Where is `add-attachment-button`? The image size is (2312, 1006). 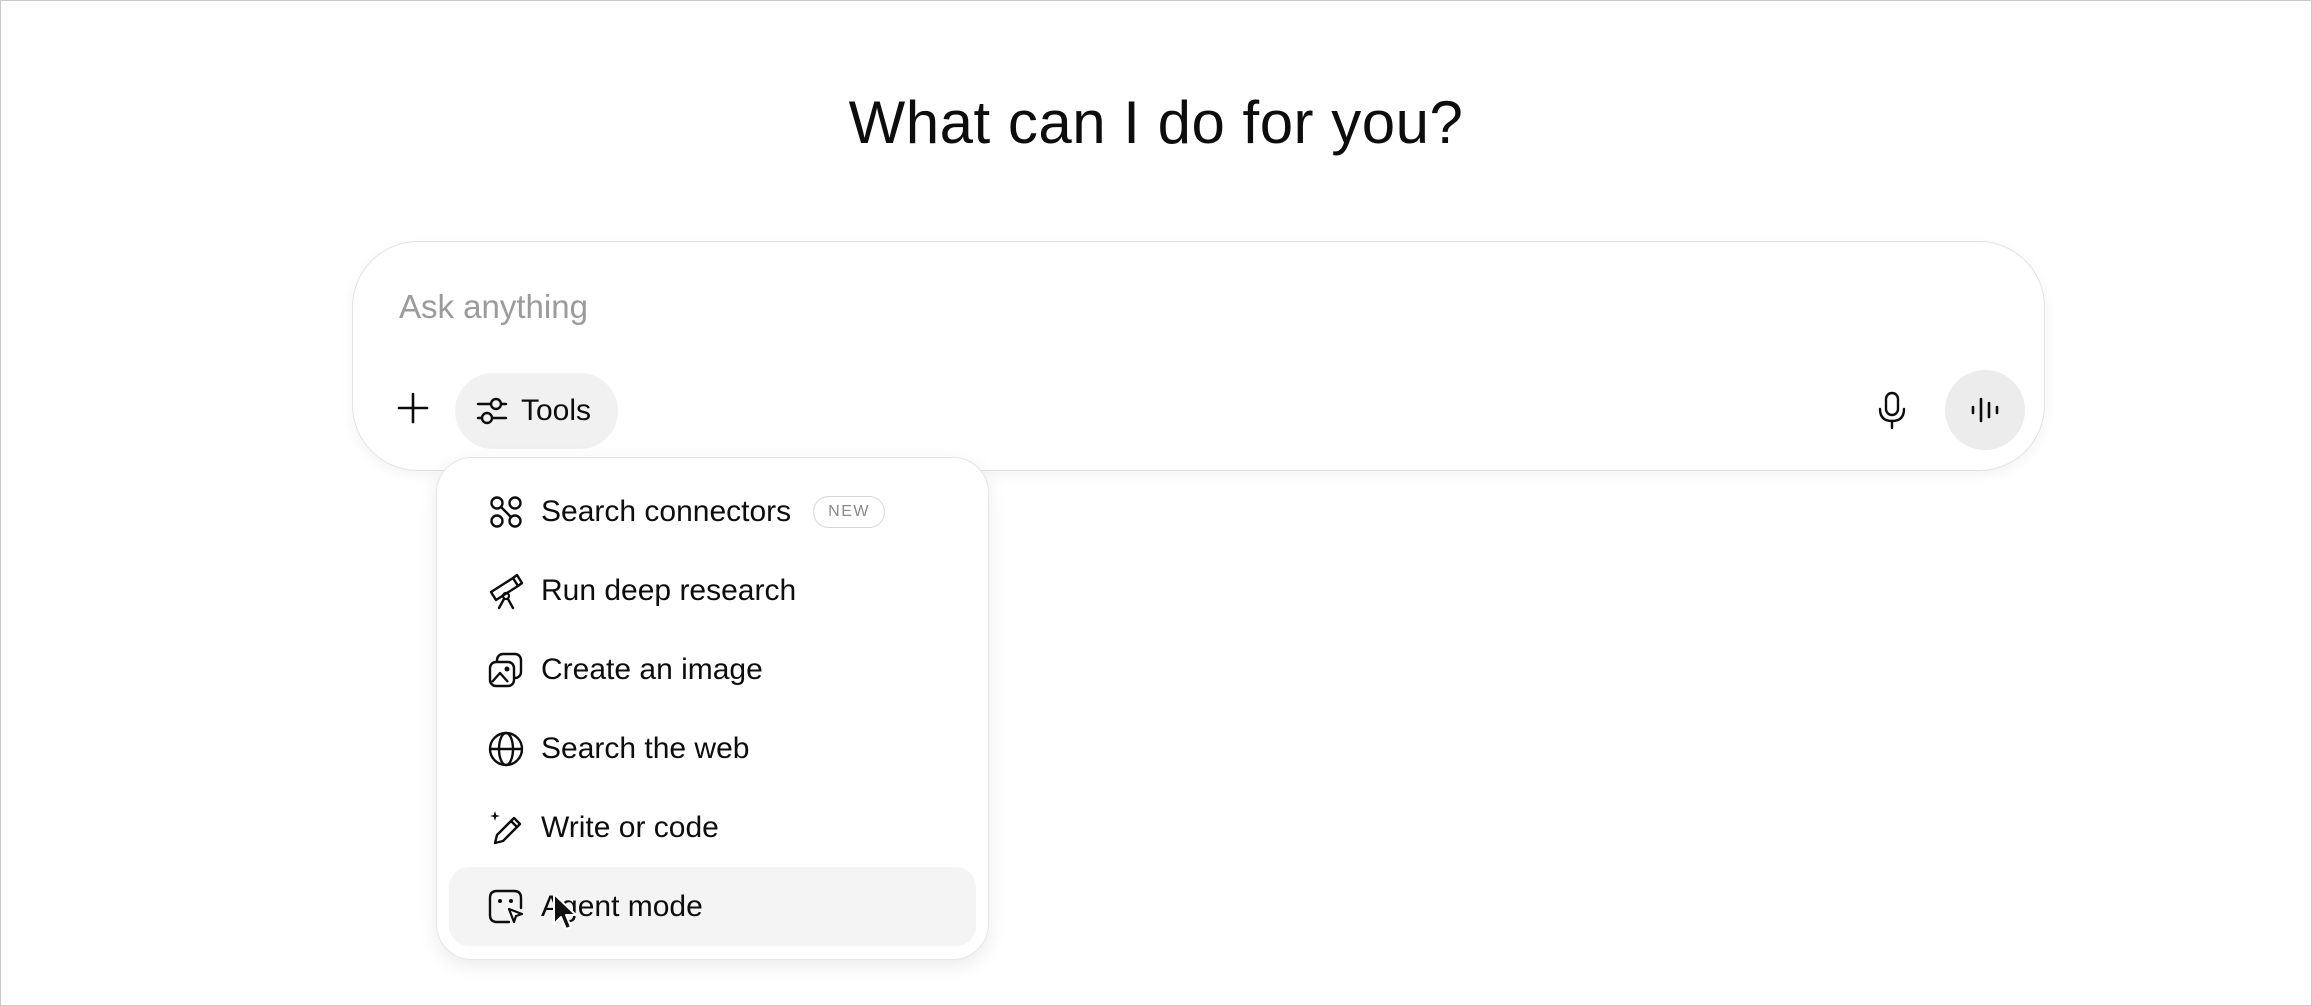 add-attachment-button is located at coordinates (413, 408).